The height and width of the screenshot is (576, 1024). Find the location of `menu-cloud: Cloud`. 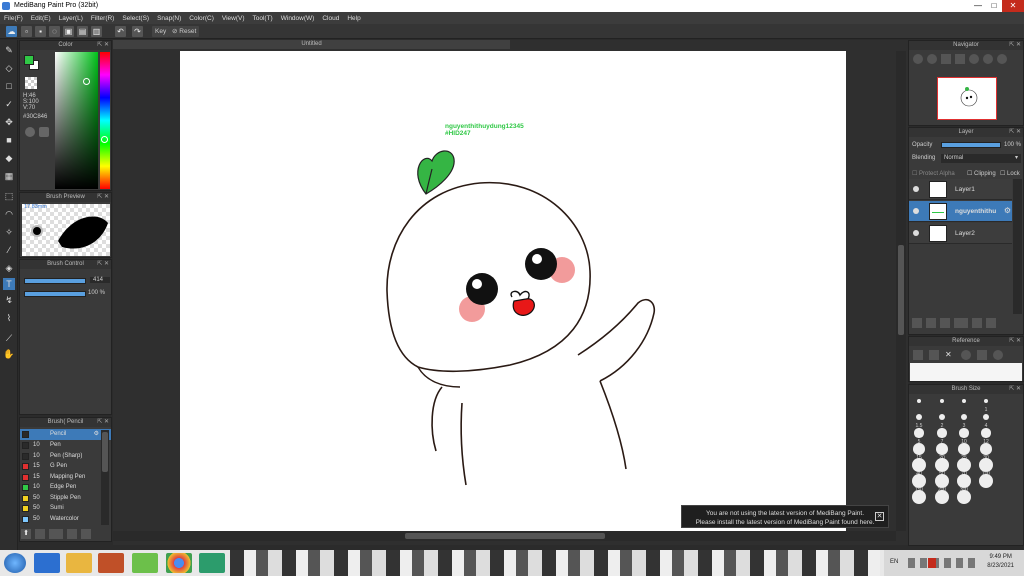

menu-cloud: Cloud is located at coordinates (330, 18).